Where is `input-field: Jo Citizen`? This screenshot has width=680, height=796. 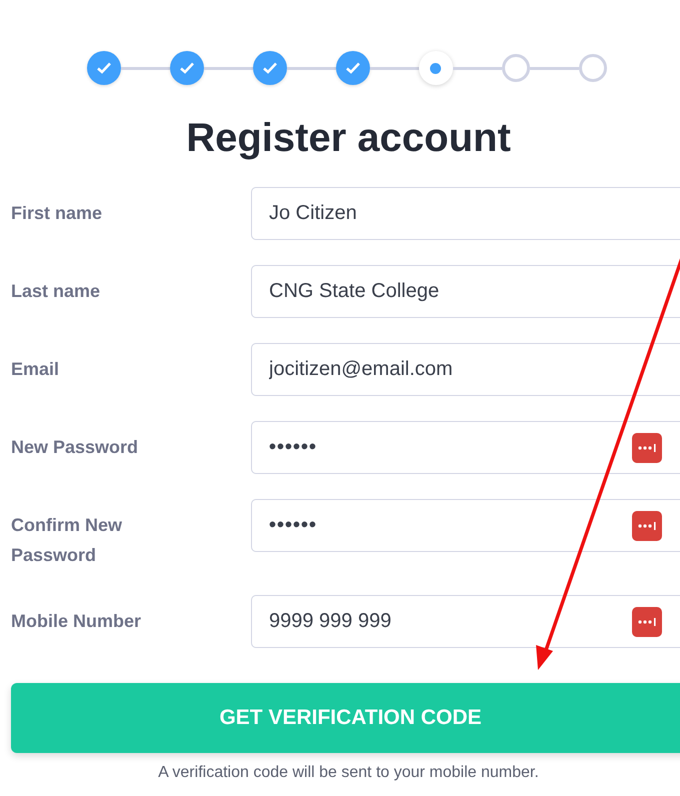 input-field: Jo Citizen is located at coordinates (465, 213).